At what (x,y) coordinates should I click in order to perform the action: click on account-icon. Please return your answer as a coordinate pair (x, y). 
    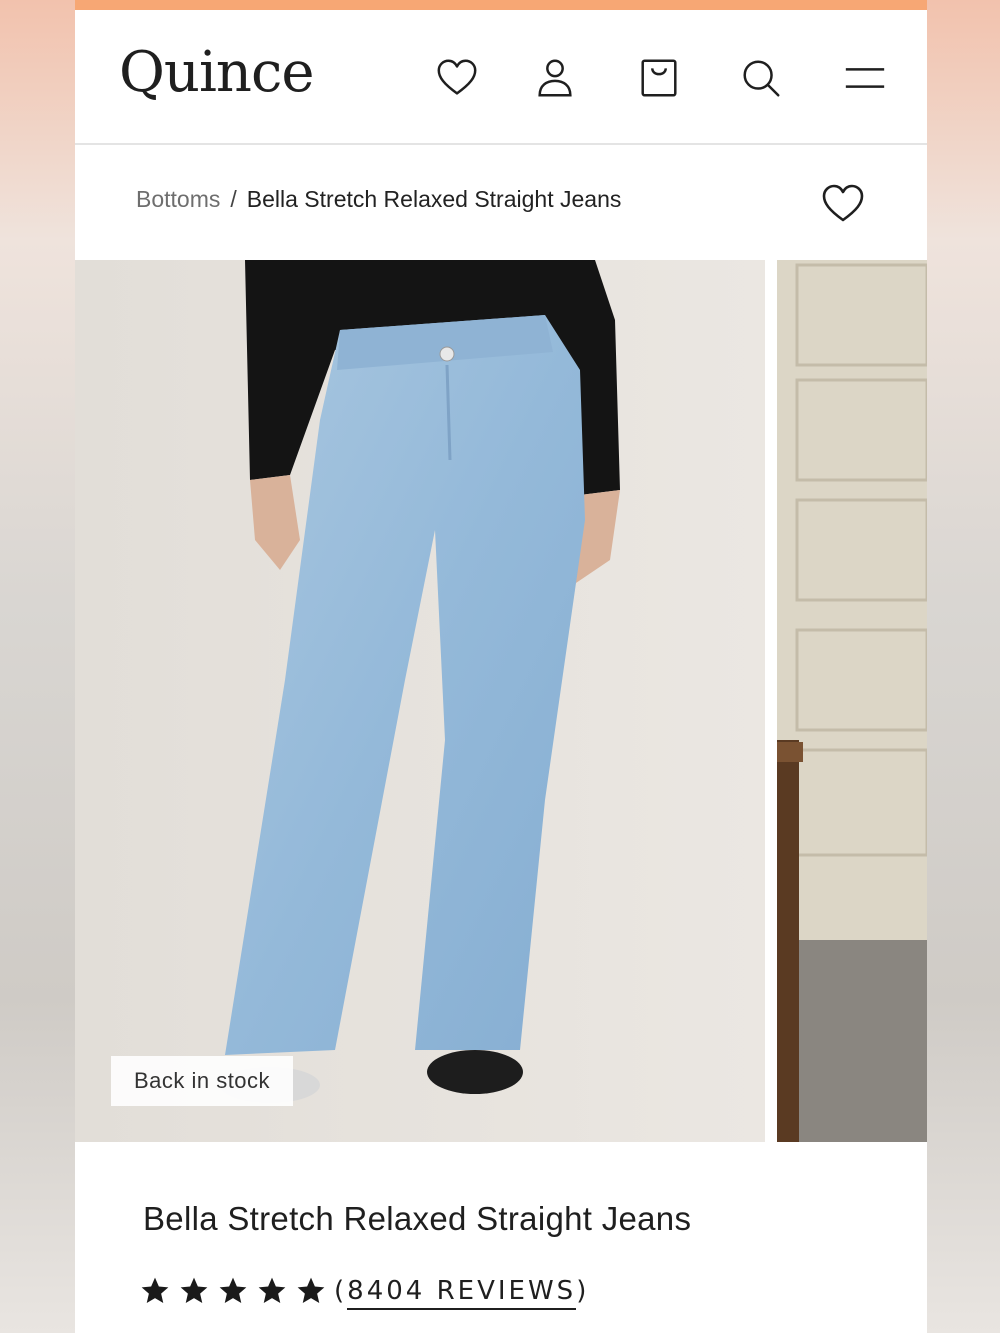
    Looking at the image, I should click on (555, 78).